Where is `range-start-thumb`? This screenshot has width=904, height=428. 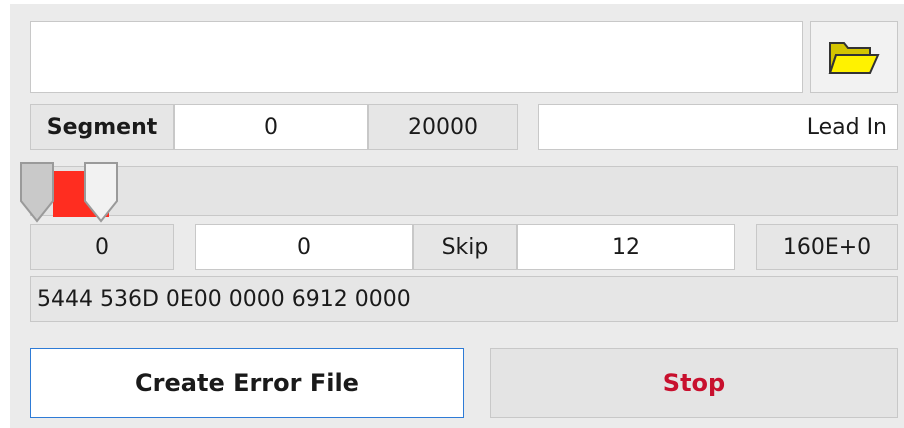 range-start-thumb is located at coordinates (37, 192).